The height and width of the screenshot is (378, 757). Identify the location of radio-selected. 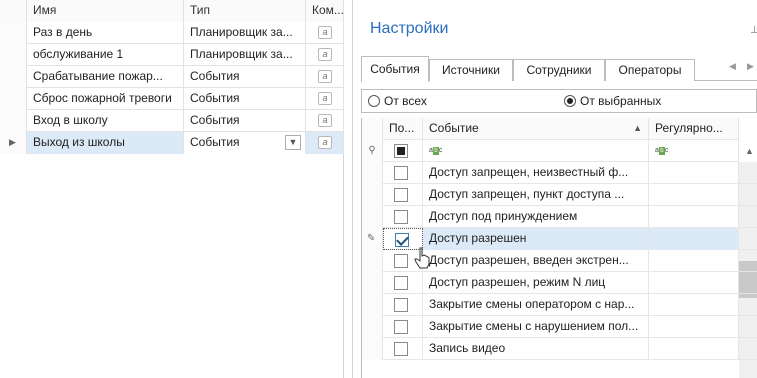
(570, 101).